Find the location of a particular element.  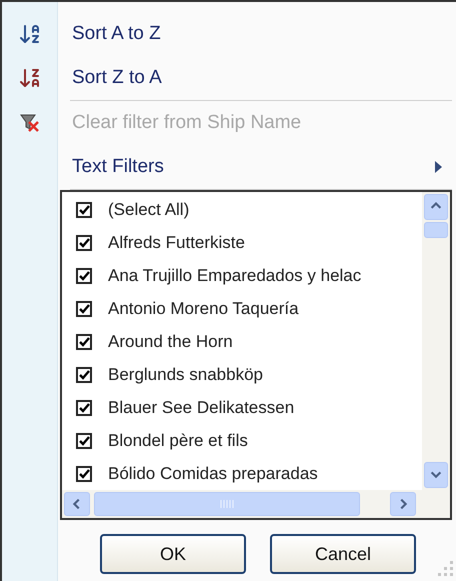

grip-lines-icon is located at coordinates (227, 504).